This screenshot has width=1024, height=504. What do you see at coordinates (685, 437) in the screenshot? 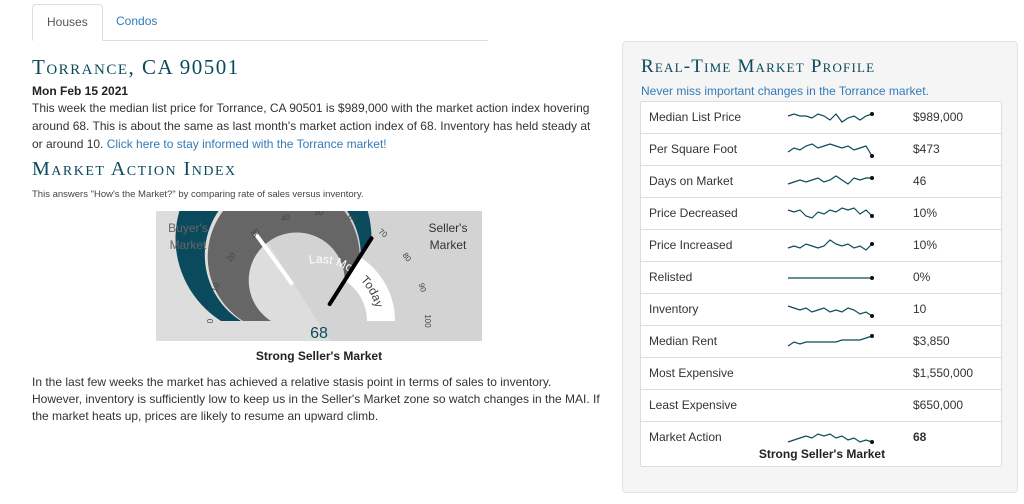
I see `profile-row-label: Market Action` at bounding box center [685, 437].